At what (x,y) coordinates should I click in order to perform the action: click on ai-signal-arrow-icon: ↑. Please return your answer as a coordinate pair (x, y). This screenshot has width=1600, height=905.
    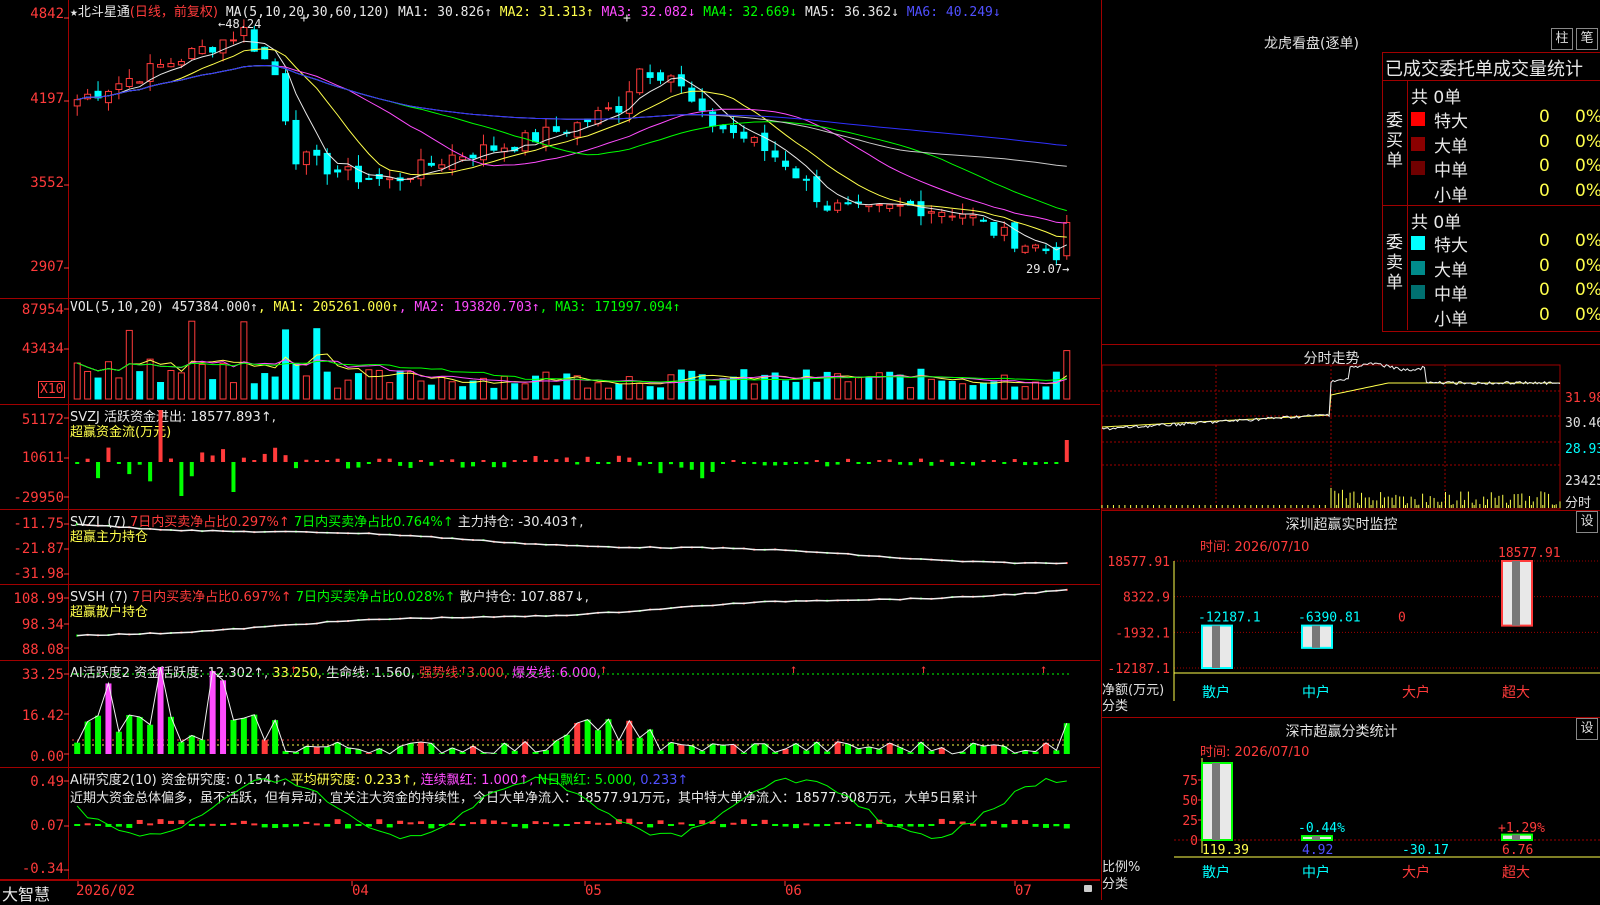
    Looking at the image, I should click on (923, 669).